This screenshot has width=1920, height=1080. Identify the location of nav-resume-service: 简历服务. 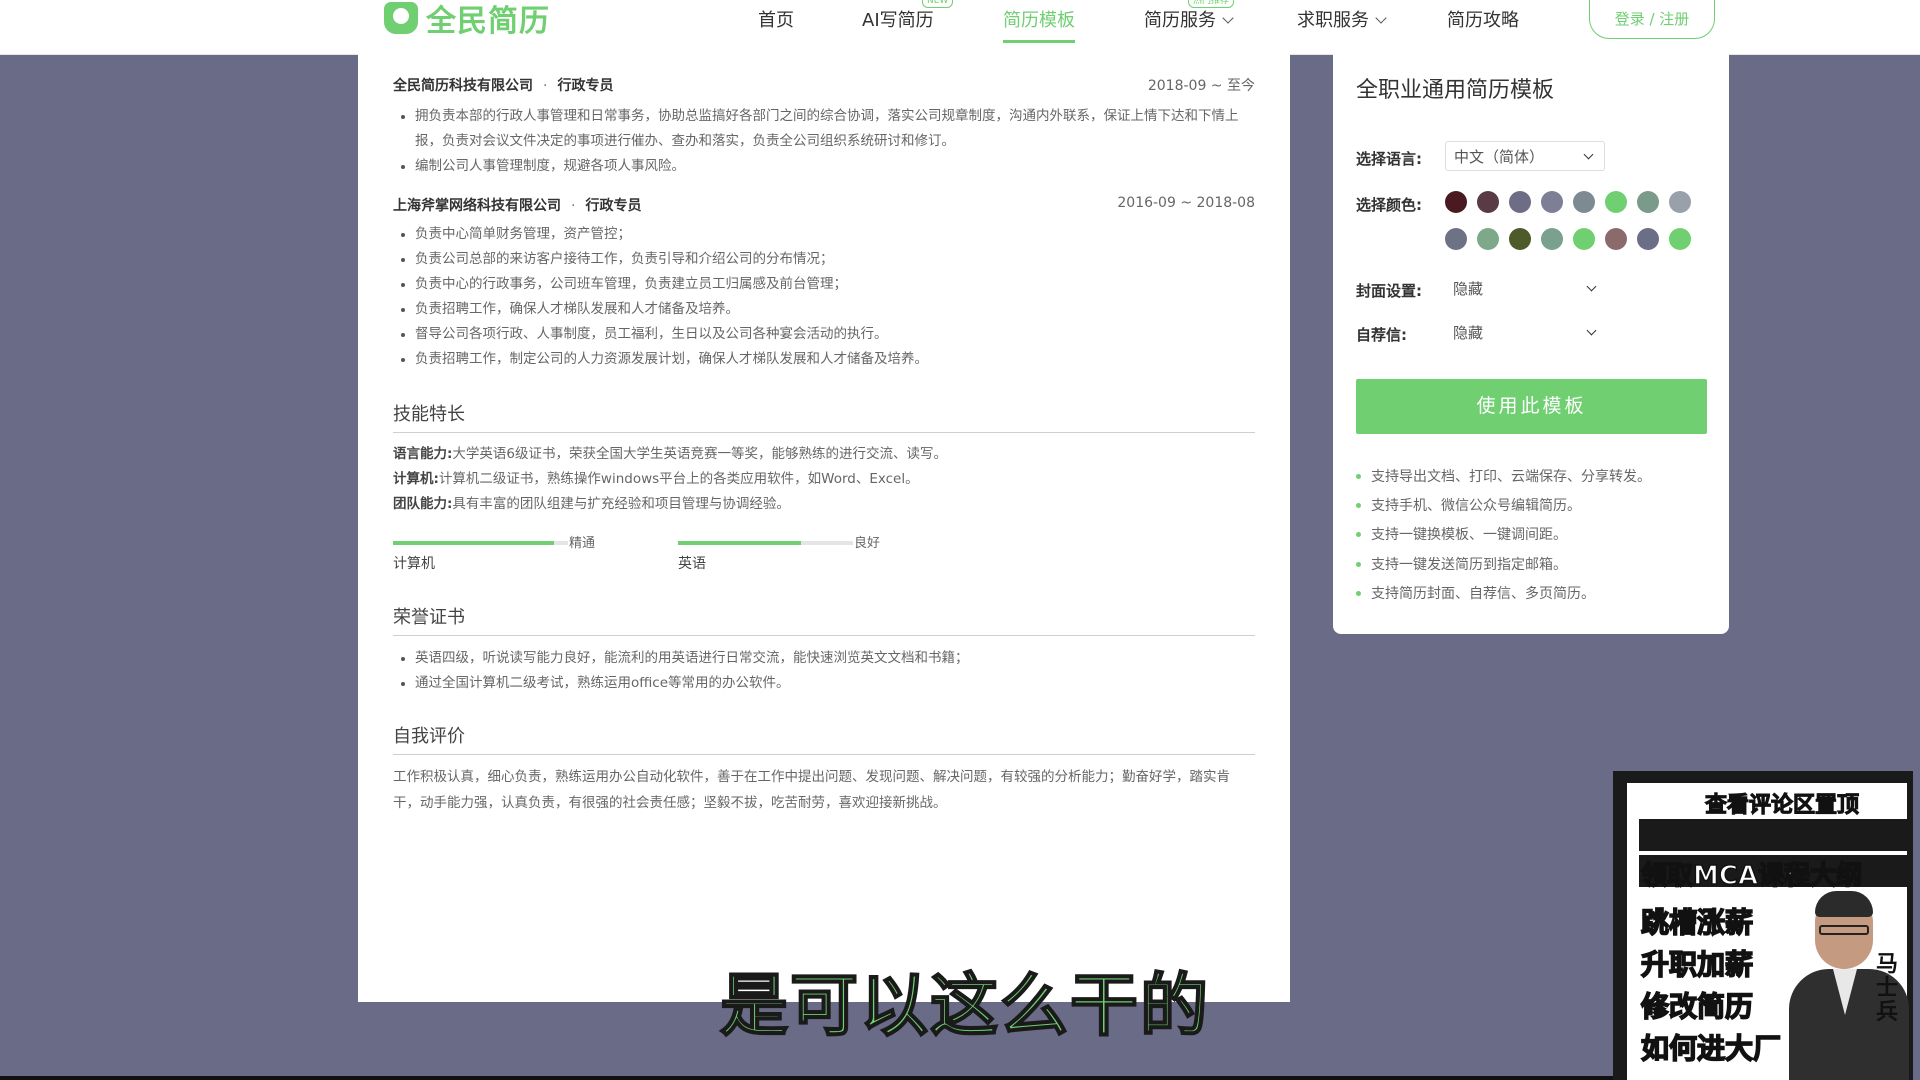
(1189, 19).